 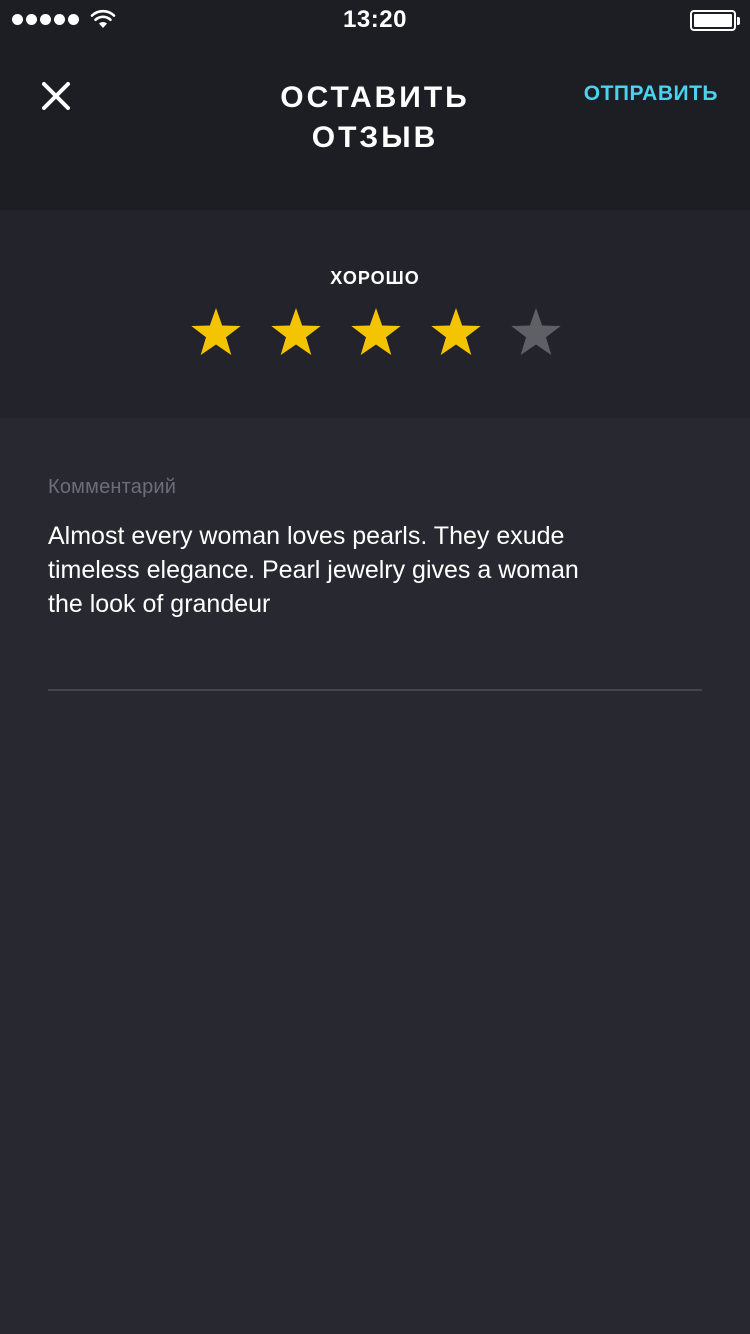 I want to click on status-bar: 13:20, so click(x=375, y=20).